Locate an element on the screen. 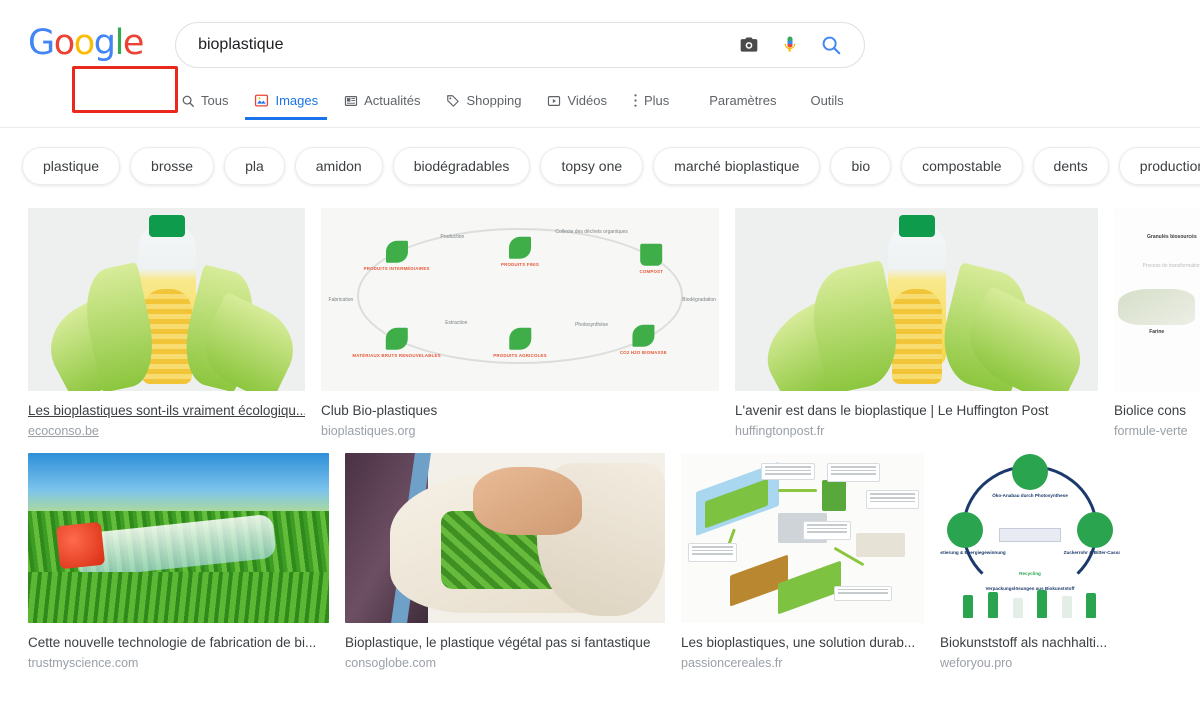 The width and height of the screenshot is (1200, 719). tab-label-tous: Tous is located at coordinates (215, 100).